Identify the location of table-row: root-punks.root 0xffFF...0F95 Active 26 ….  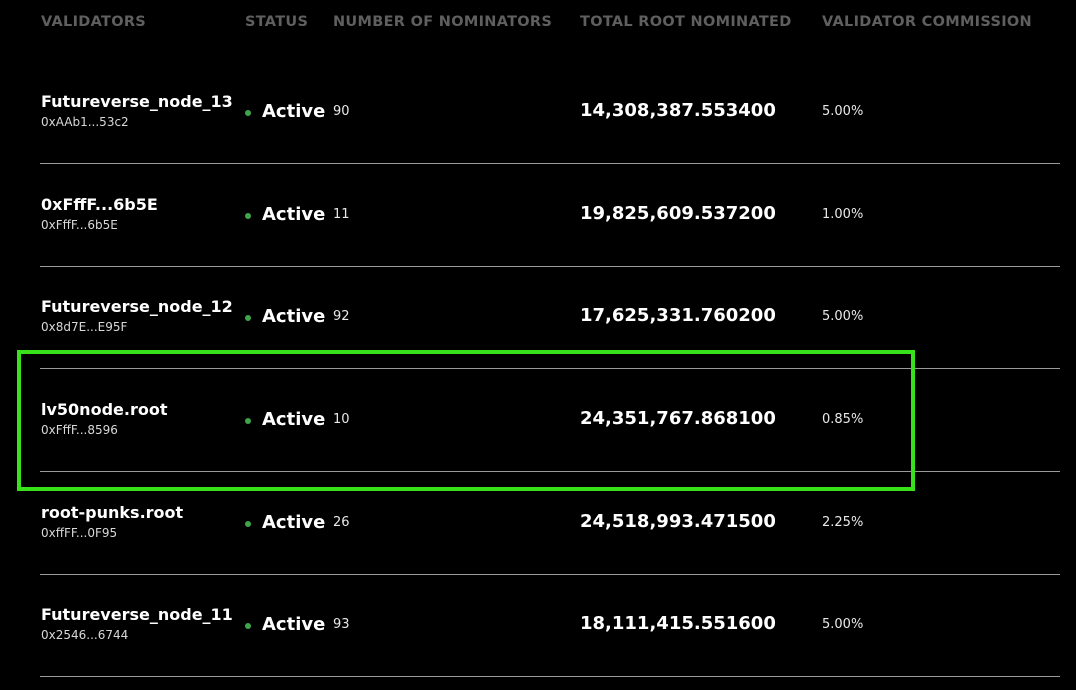
(530, 524).